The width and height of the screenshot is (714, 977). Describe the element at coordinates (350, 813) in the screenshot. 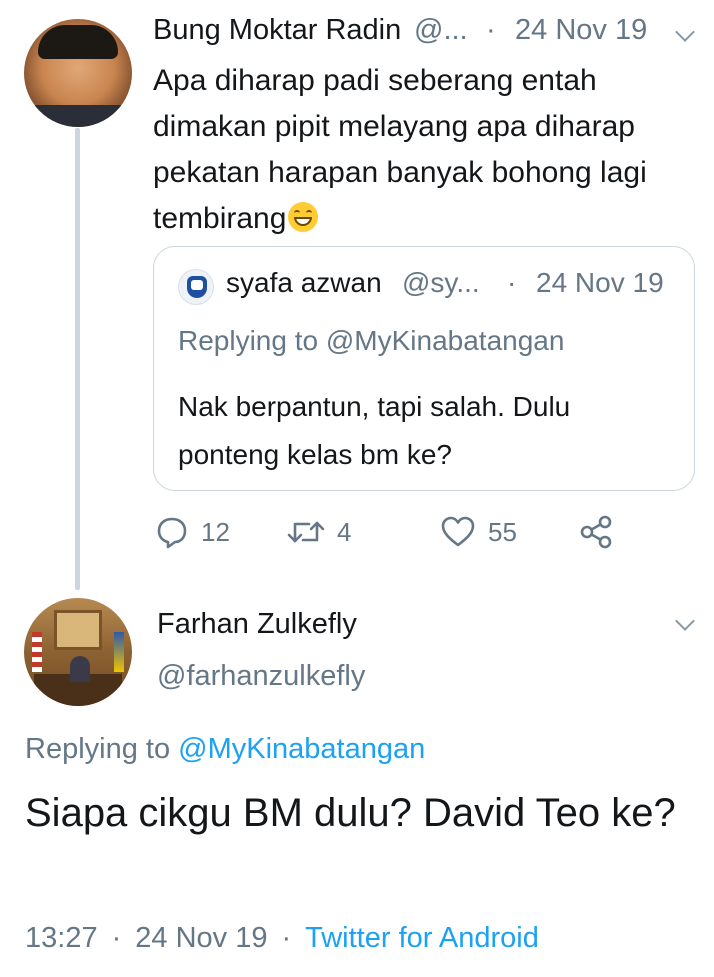

I see `tweet2-text: Siapa cikgu BM dulu? David Teo ke?` at that location.